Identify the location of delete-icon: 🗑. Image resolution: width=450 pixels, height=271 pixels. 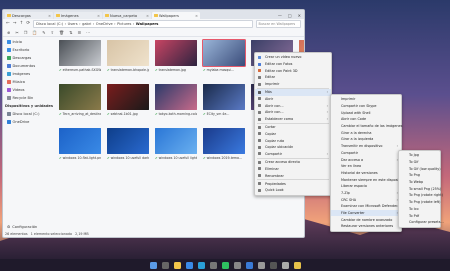
(61, 32).